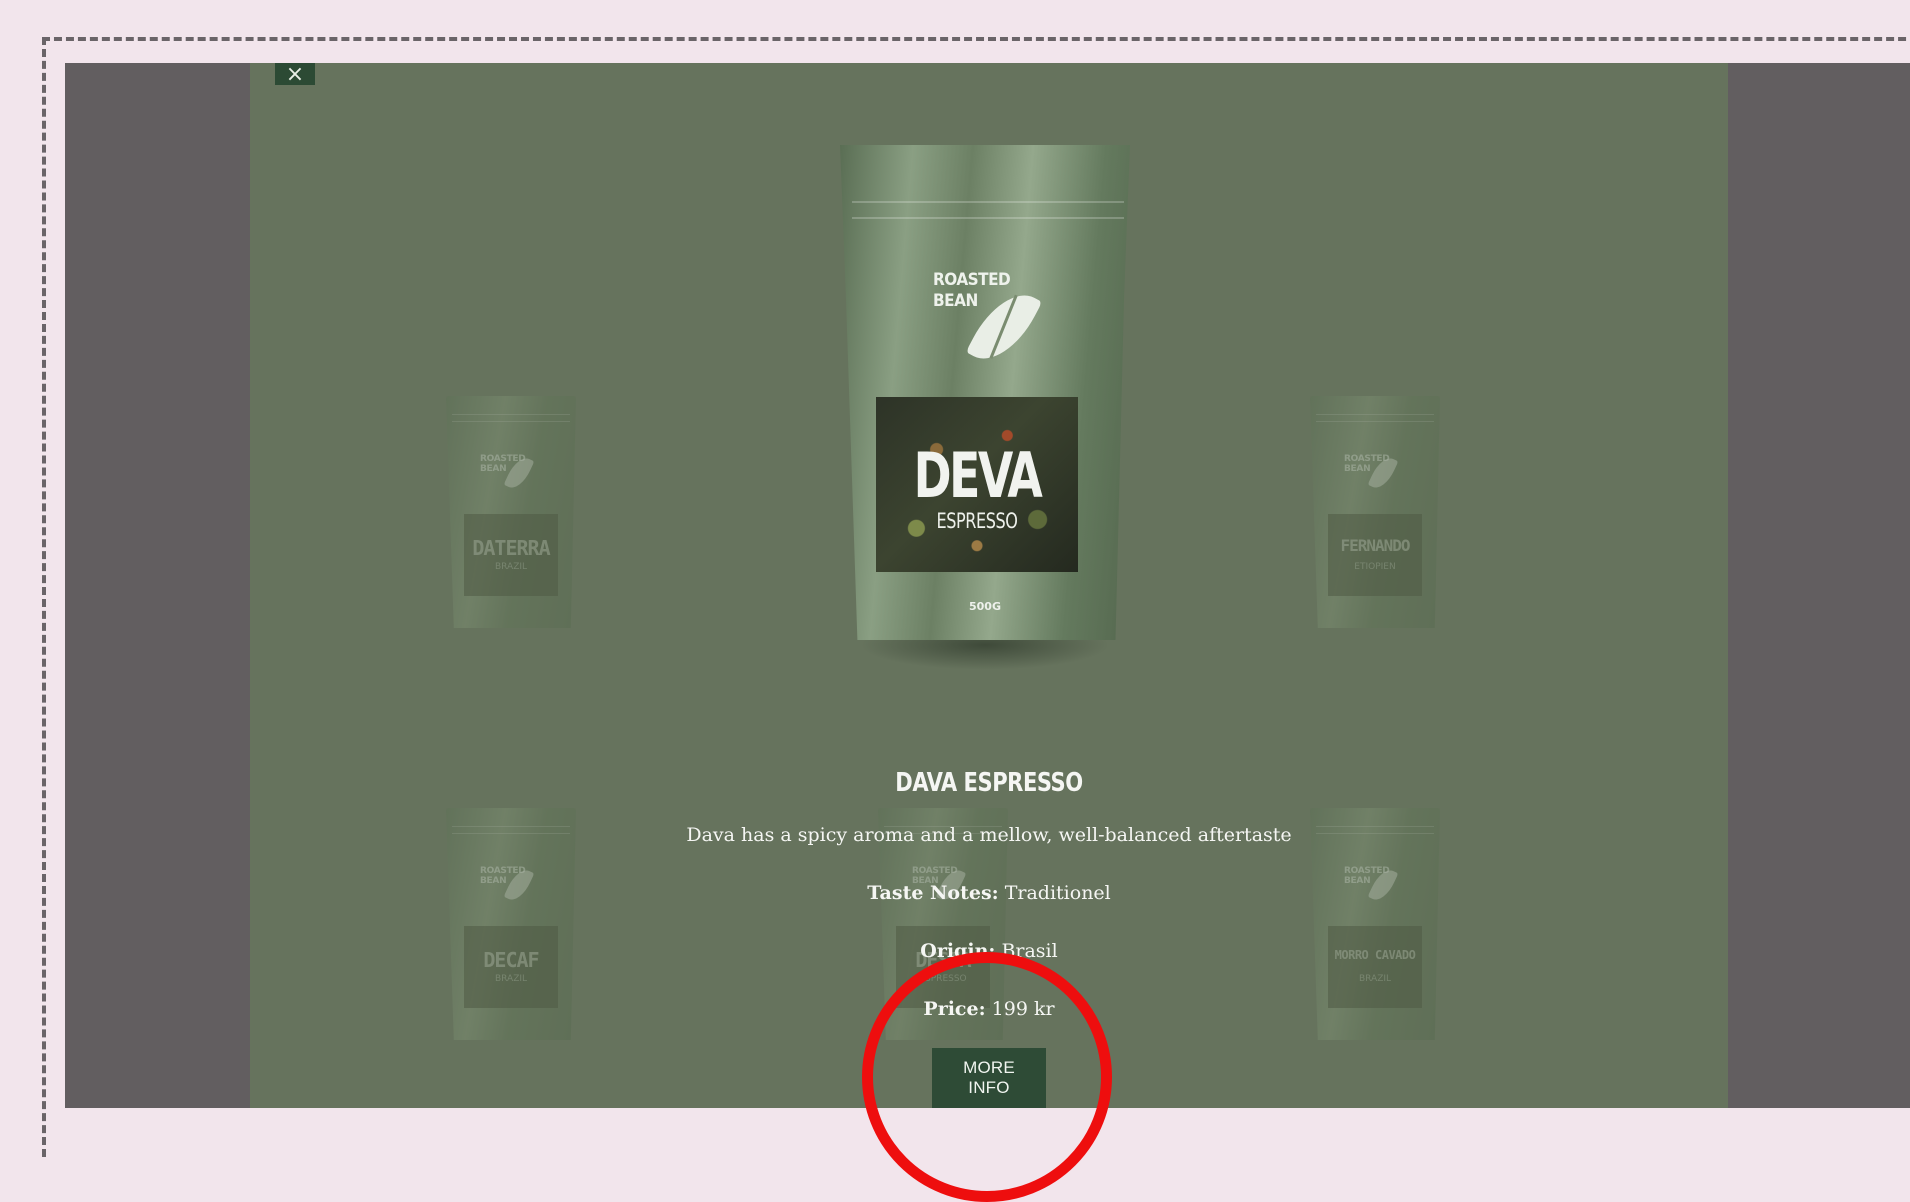  I want to click on origin-value: Brasil, so click(1029, 951).